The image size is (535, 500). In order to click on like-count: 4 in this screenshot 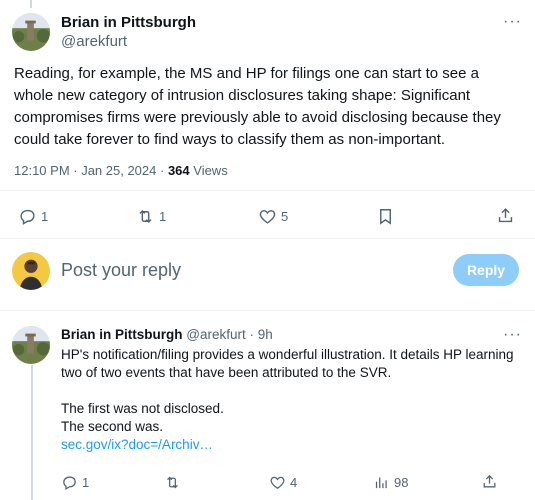, I will do `click(294, 482)`.